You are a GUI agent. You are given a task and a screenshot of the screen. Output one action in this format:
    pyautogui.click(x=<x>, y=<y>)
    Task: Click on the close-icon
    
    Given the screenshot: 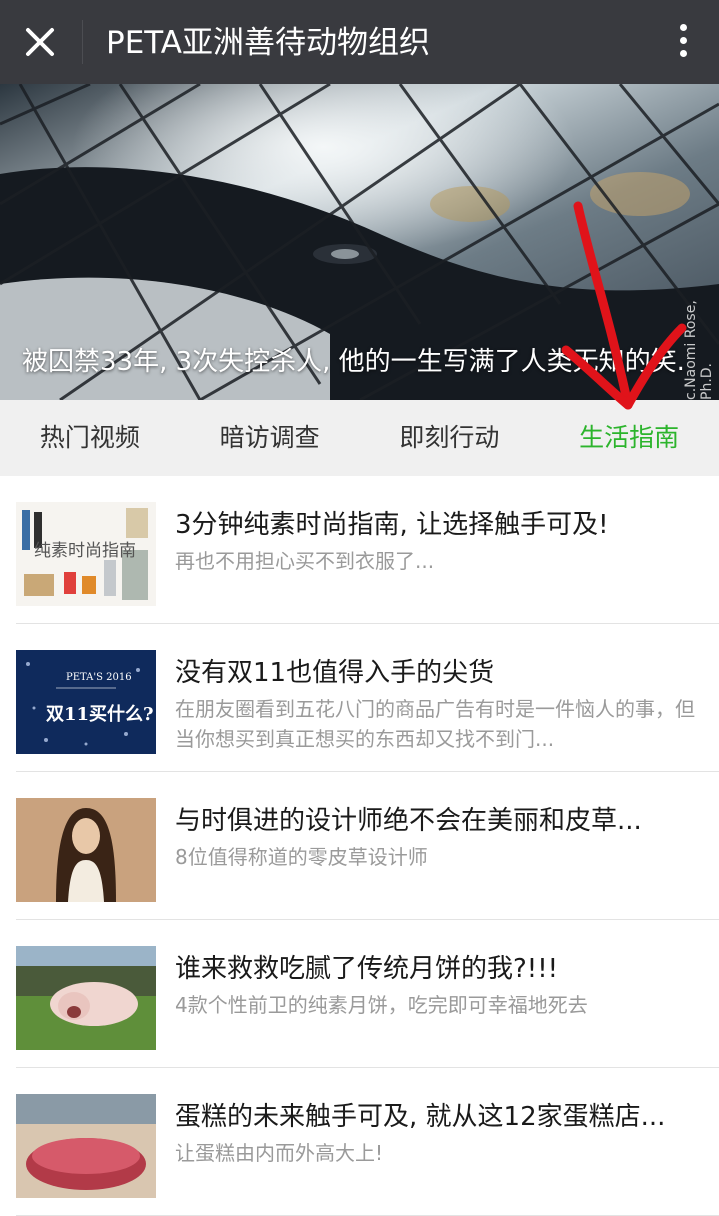 What is the action you would take?
    pyautogui.click(x=40, y=42)
    